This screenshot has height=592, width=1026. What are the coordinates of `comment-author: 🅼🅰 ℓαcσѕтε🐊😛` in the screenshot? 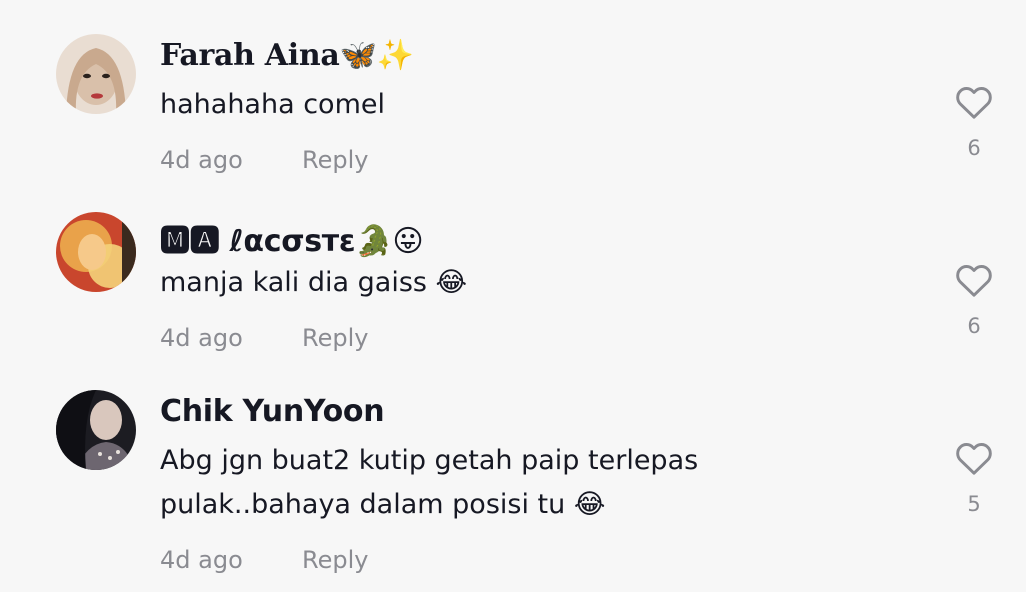 It's located at (292, 238).